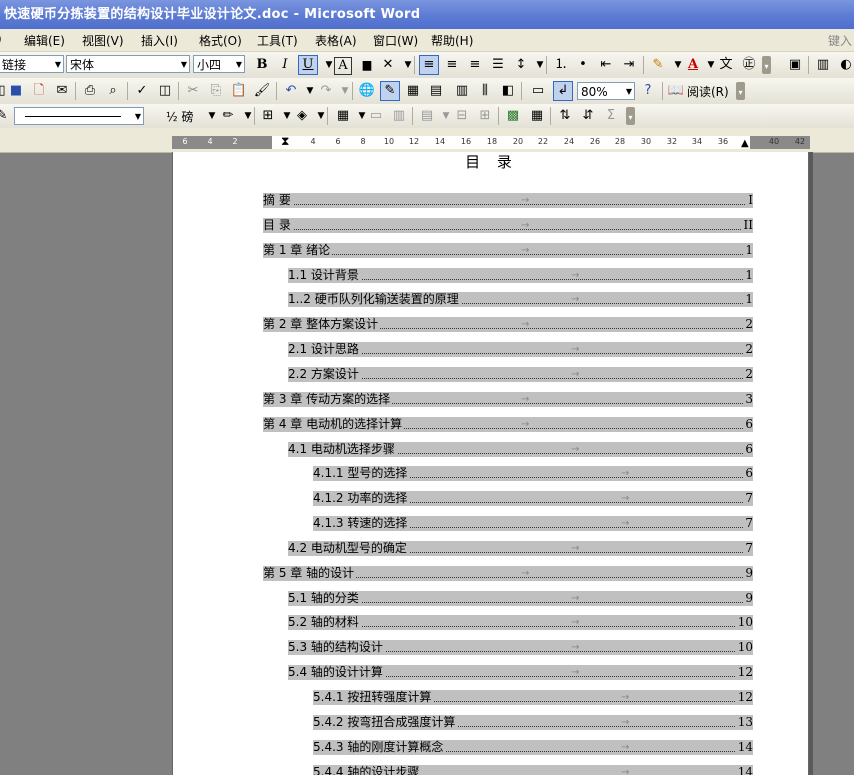 This screenshot has height=775, width=854. I want to click on highlight-icon: ✎, so click(658, 65).